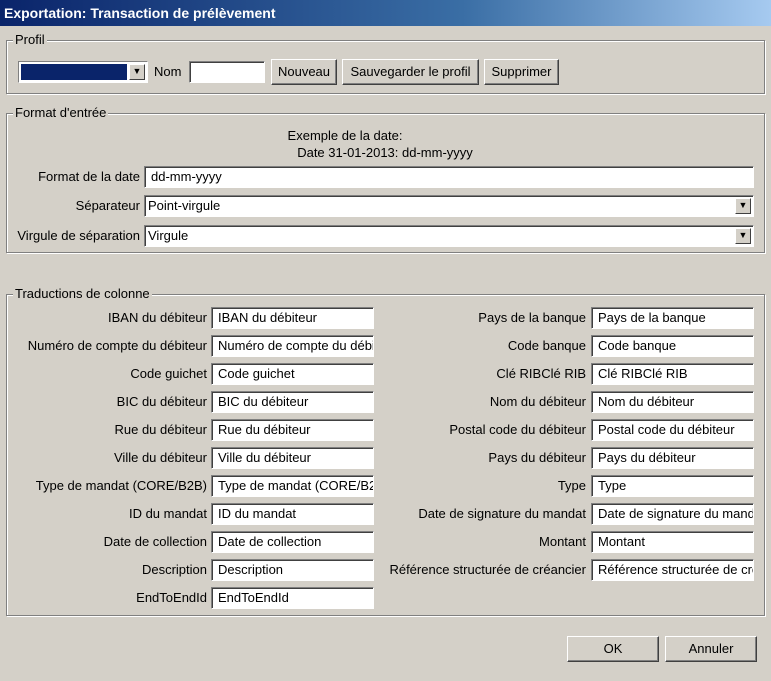  Describe the element at coordinates (537, 457) in the screenshot. I see `column-label: Pays du débiteur` at that location.